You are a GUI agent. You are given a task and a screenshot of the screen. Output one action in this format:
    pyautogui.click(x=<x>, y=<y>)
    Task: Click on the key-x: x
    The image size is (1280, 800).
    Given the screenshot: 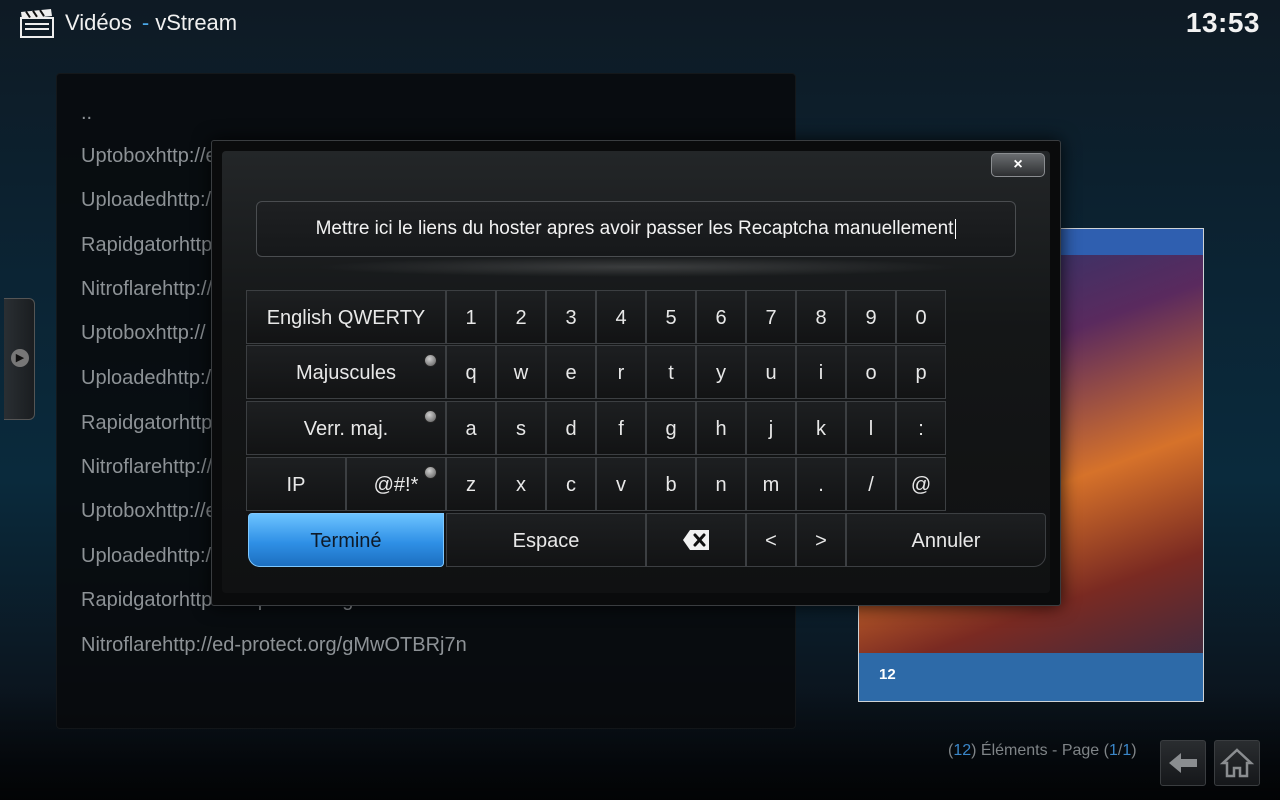 What is the action you would take?
    pyautogui.click(x=521, y=484)
    